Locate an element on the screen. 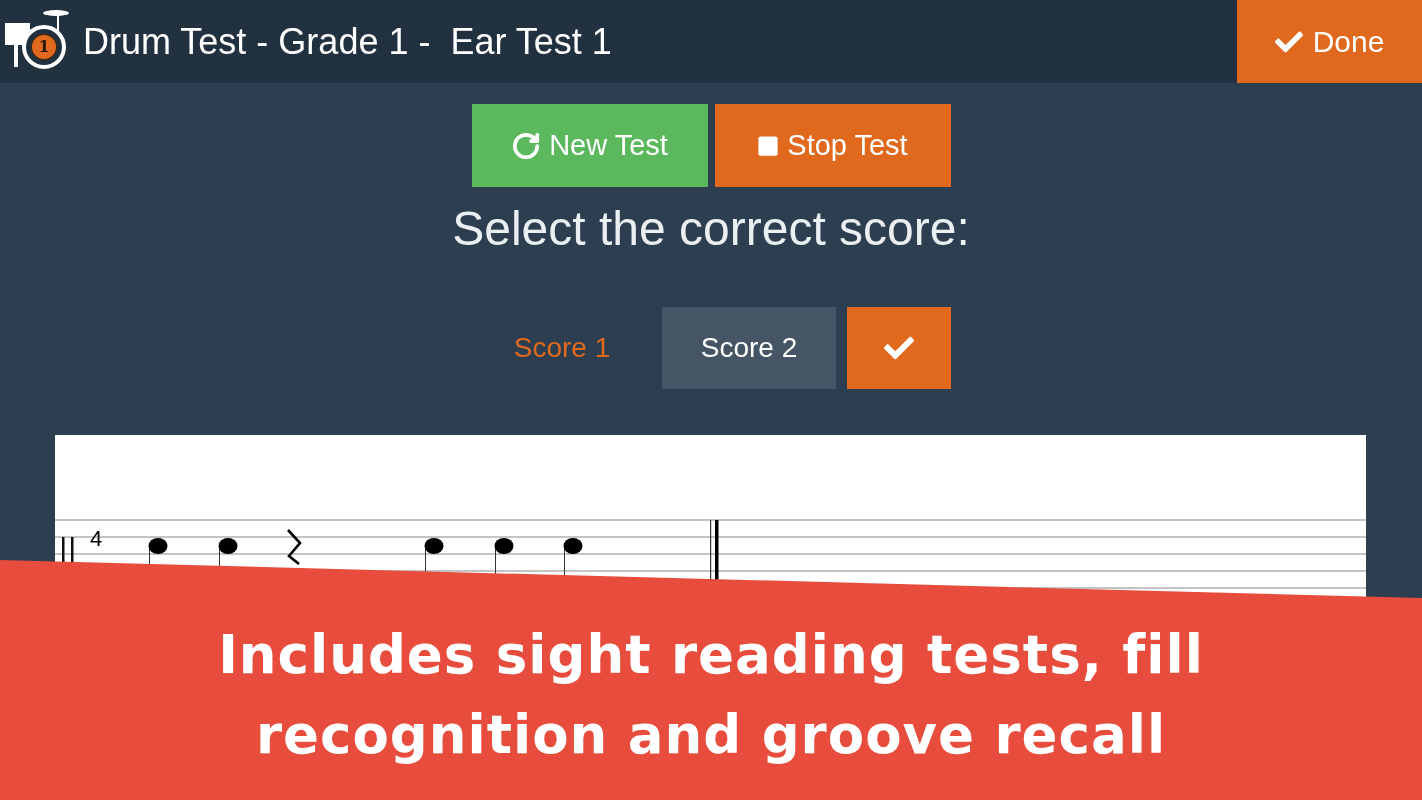 The width and height of the screenshot is (1422, 800). score-tab: Score 1 is located at coordinates (562, 348).